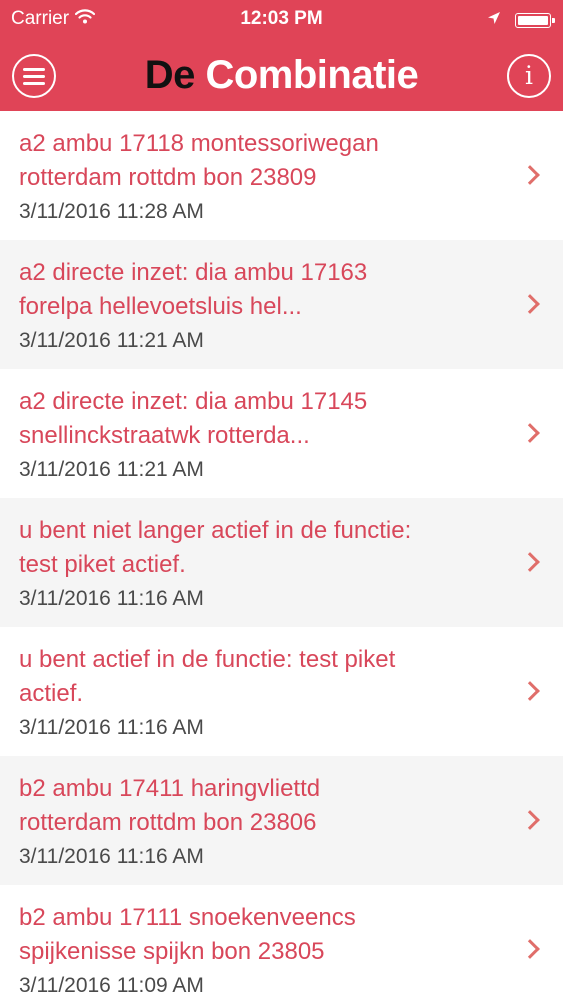 The height and width of the screenshot is (1000, 563). Describe the element at coordinates (172, 951) in the screenshot. I see `message-title-line2: spijkenisse spijkn bon 23805` at that location.